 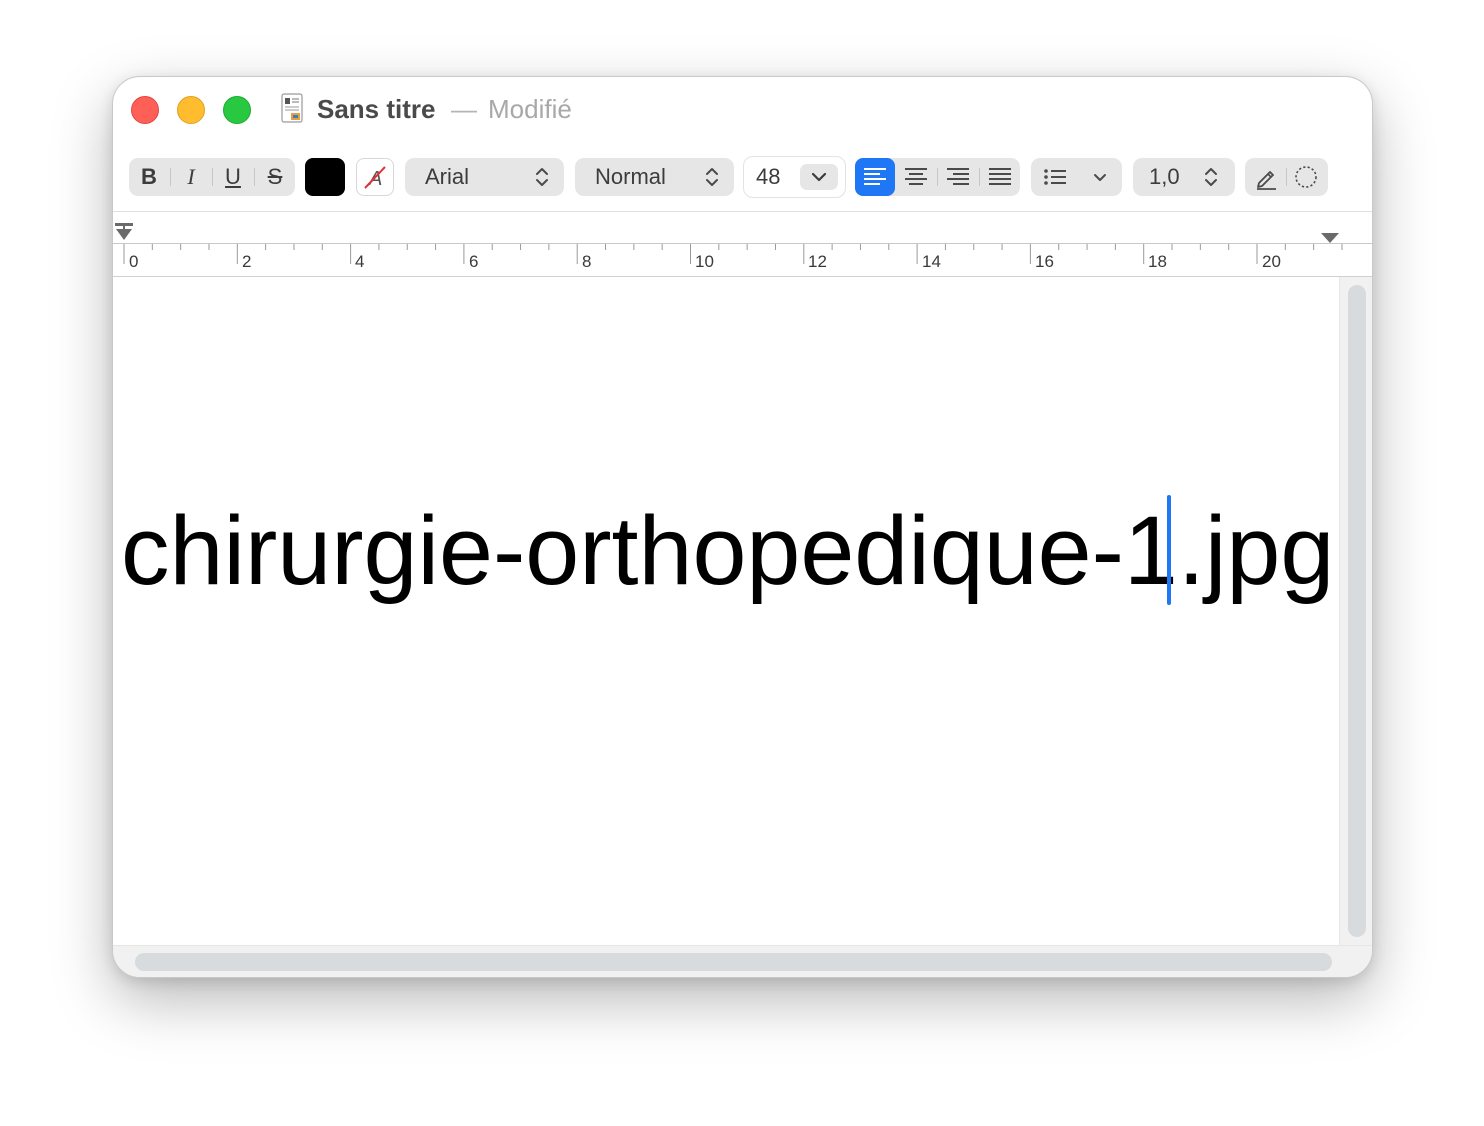 I want to click on vertical-scroll-thumb, so click(x=1357, y=611).